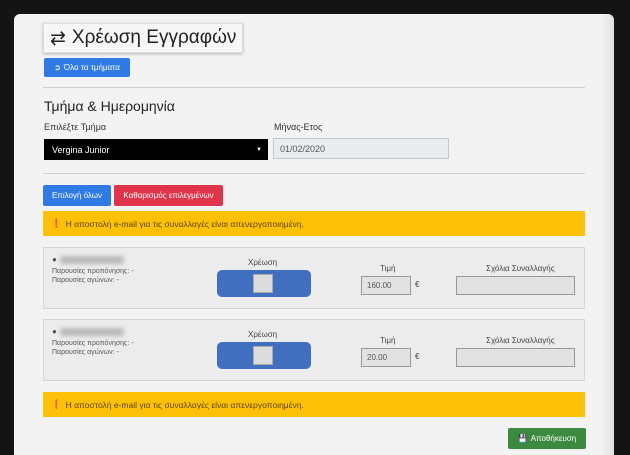 The image size is (630, 455). What do you see at coordinates (75, 127) in the screenshot?
I see `department-label: Επιλέξτε Τμήμα` at bounding box center [75, 127].